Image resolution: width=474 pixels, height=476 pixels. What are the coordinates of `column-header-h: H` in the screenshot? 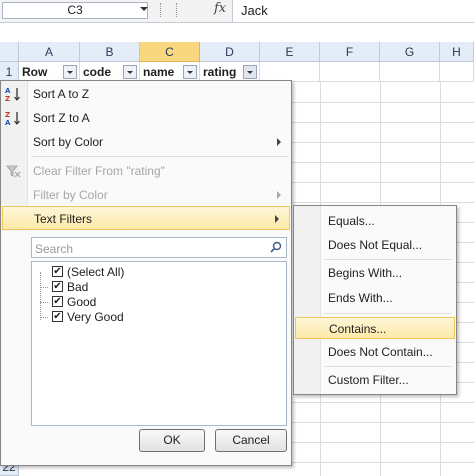 It's located at (457, 52).